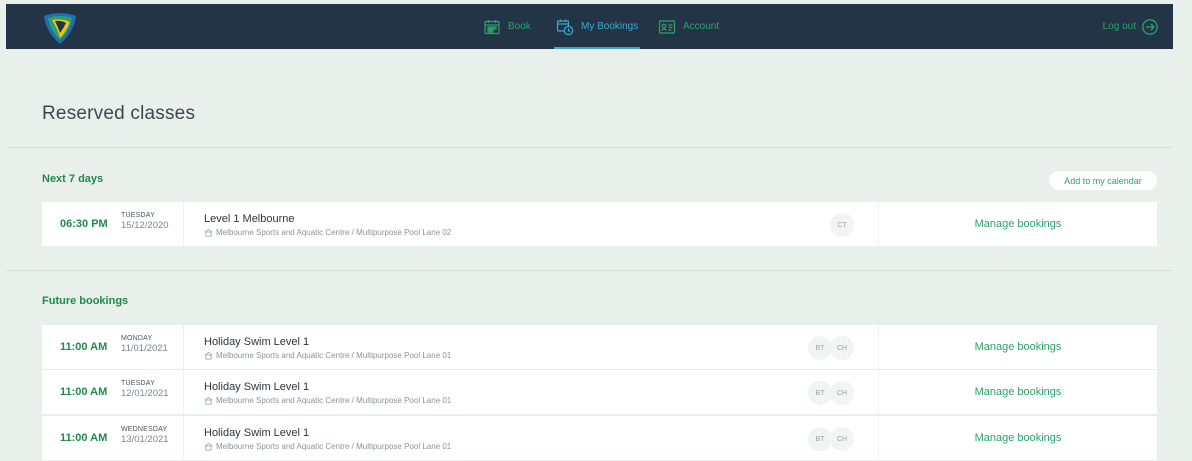  What do you see at coordinates (119, 113) in the screenshot?
I see `page-title: Reserved classes` at bounding box center [119, 113].